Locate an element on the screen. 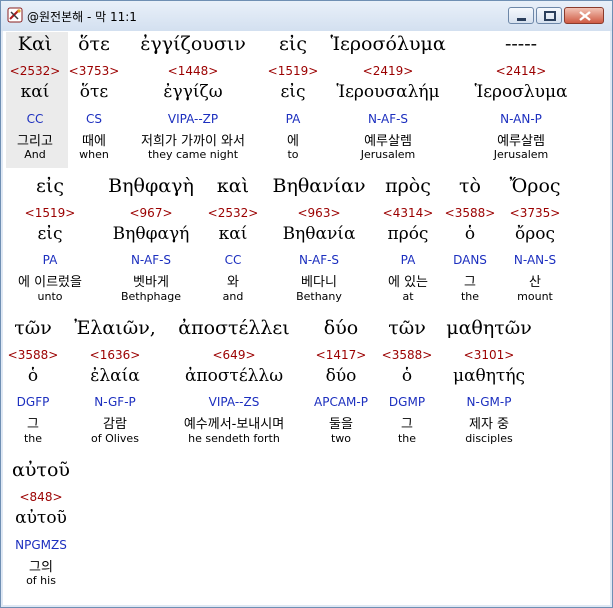 The height and width of the screenshot is (608, 613). greek-word: Βηθανίαν is located at coordinates (319, 186).